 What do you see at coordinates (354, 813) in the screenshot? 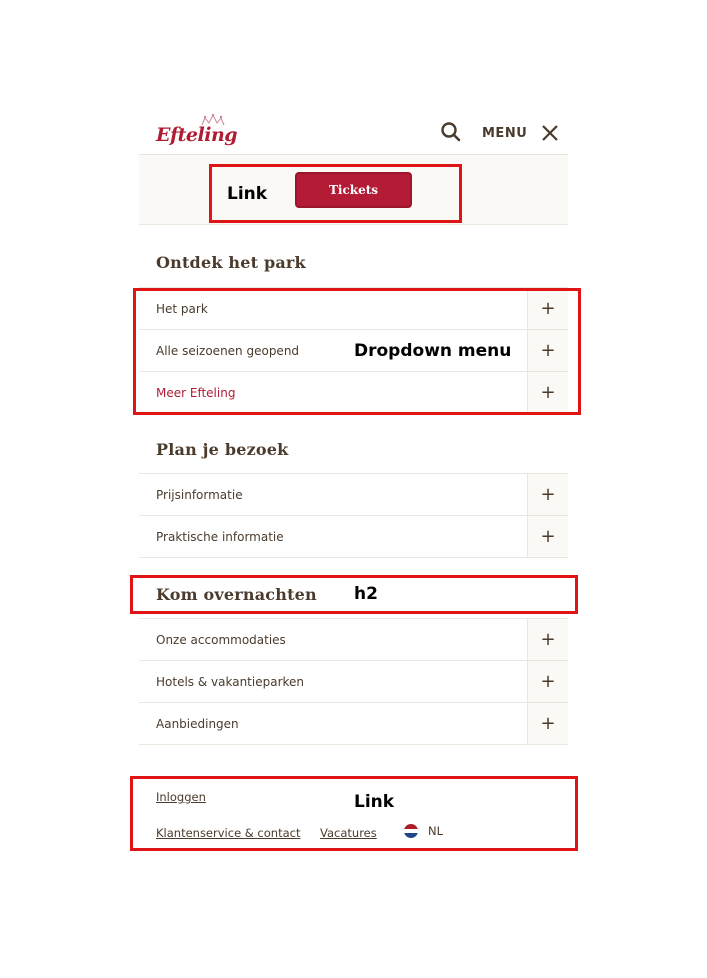
I see `annotation-box-footer-link` at bounding box center [354, 813].